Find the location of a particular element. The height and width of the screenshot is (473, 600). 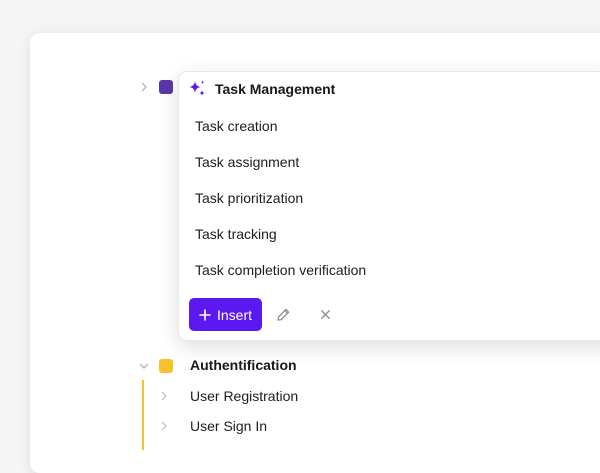

insert-button: Insert is located at coordinates (226, 314).